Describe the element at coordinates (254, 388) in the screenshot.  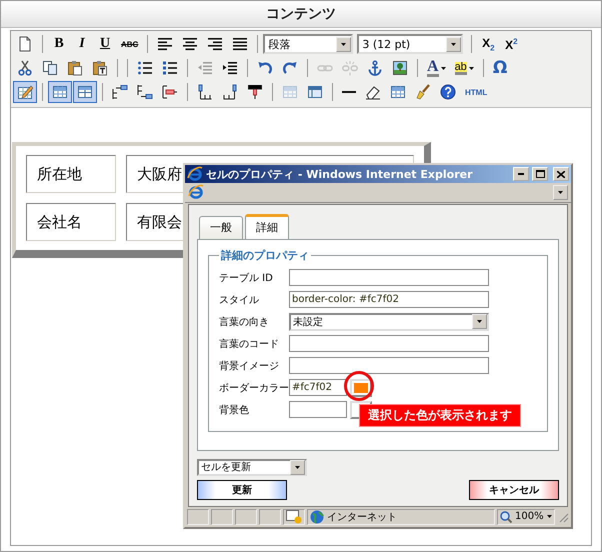
I see `field-label: ボーダーカラー` at that location.